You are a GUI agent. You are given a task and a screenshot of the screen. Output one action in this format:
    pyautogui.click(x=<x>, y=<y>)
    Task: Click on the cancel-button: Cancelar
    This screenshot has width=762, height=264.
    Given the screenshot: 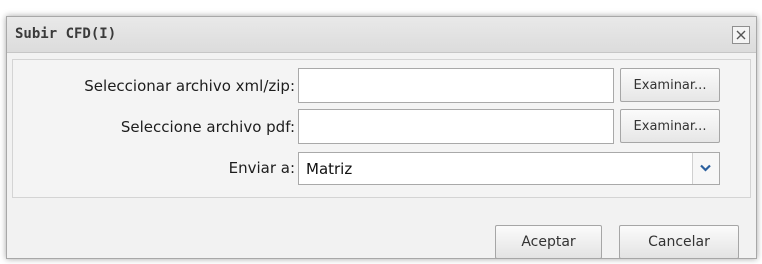 What is the action you would take?
    pyautogui.click(x=679, y=242)
    